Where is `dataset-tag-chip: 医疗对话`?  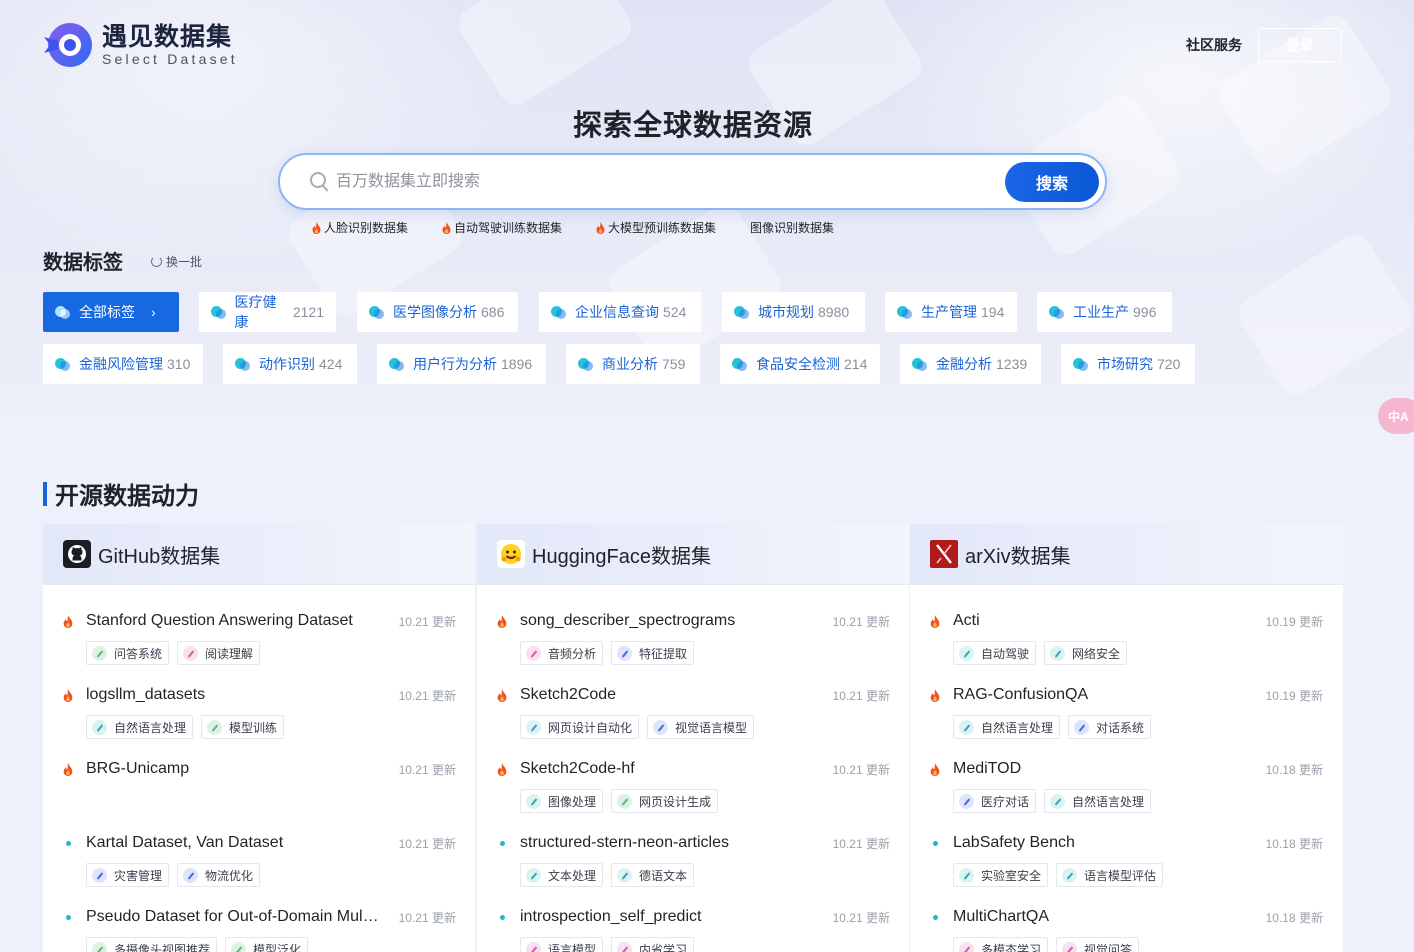
dataset-tag-chip: 医疗对话 is located at coordinates (995, 801).